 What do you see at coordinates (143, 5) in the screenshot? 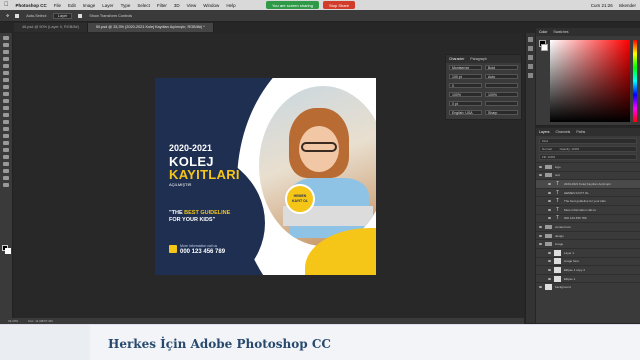
I see `menu-select: Select` at bounding box center [143, 5].